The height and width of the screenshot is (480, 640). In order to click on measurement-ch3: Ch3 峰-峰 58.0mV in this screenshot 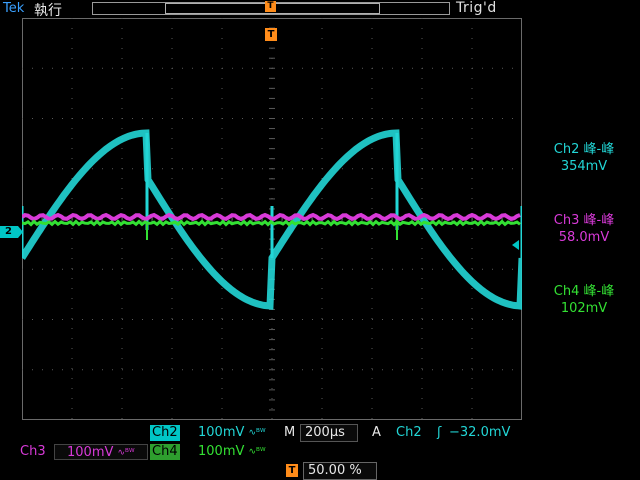, I will do `click(584, 229)`.